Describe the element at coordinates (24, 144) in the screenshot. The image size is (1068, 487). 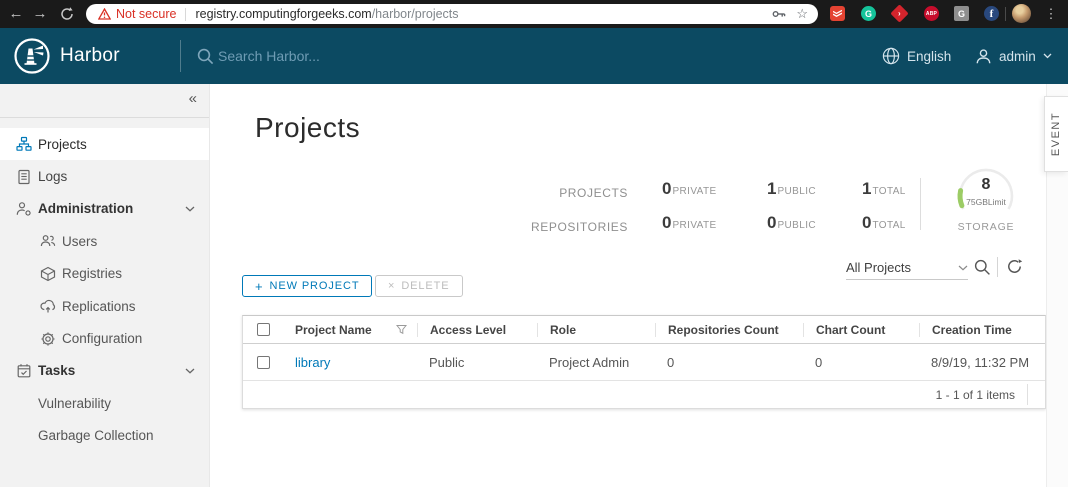
I see `projects-orgchart-icon` at that location.